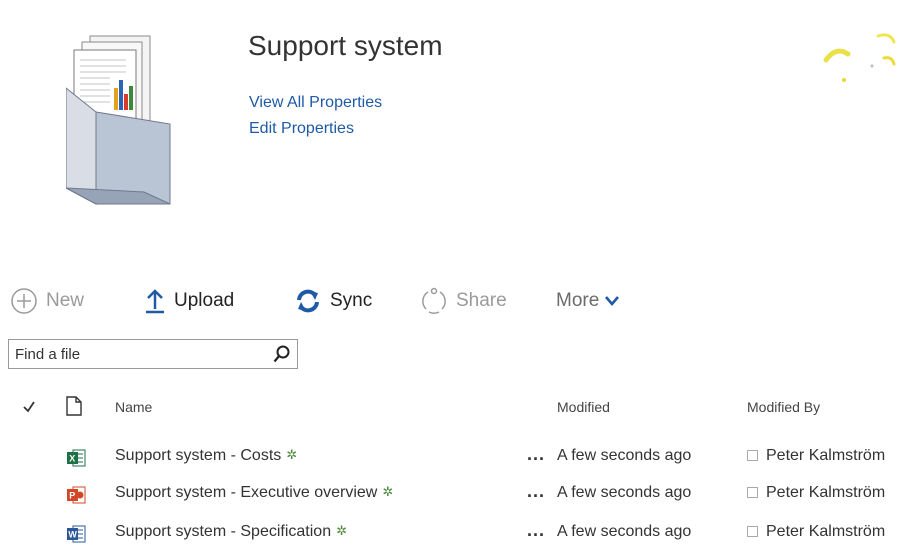 This screenshot has width=920, height=558. I want to click on svg-text: X, so click(72, 459).